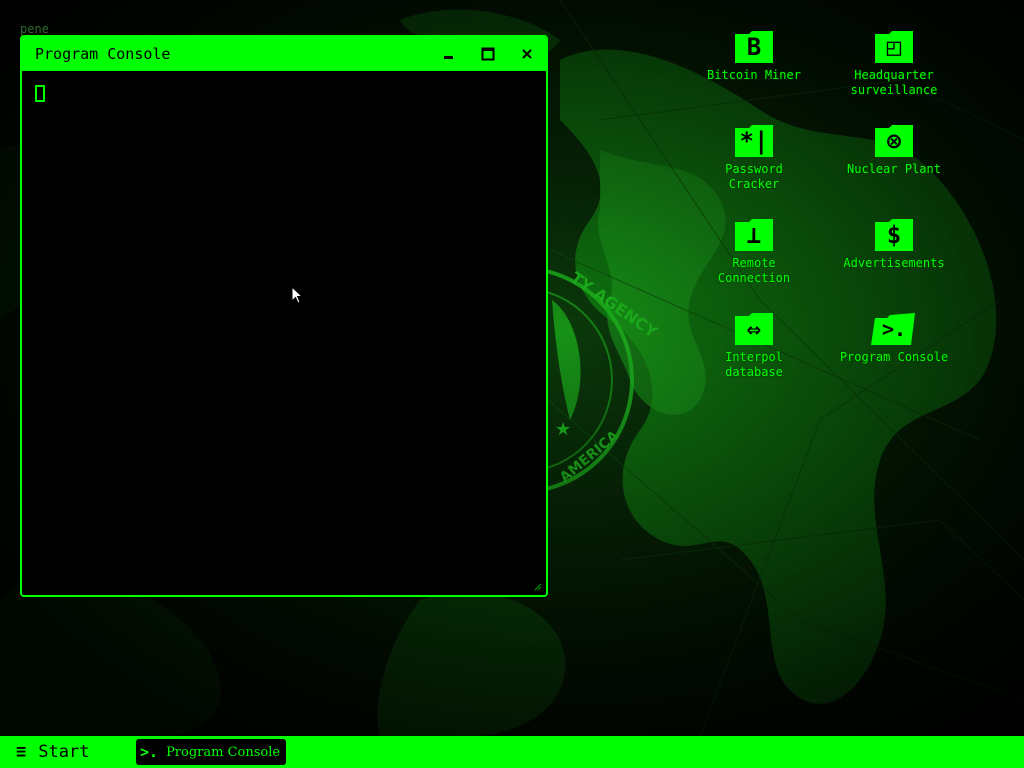  I want to click on start-label: Start, so click(64, 752).